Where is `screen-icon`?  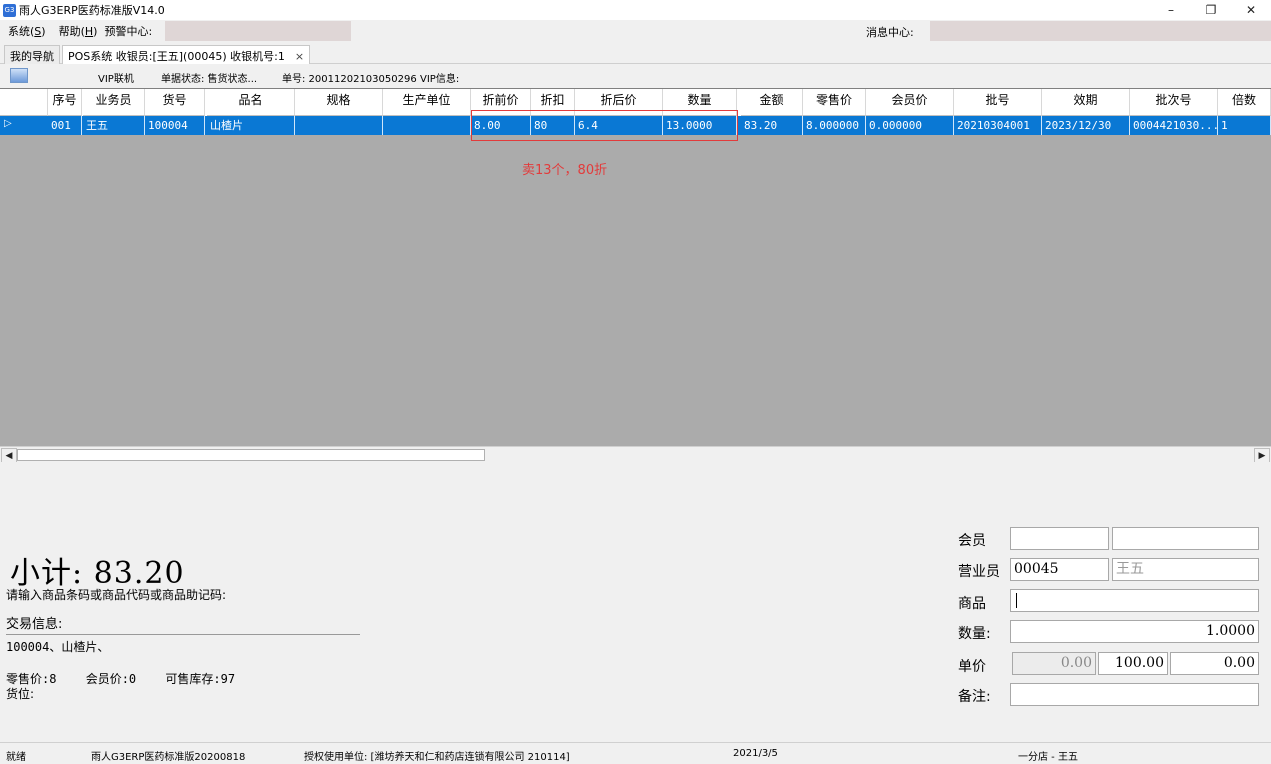 screen-icon is located at coordinates (19, 75).